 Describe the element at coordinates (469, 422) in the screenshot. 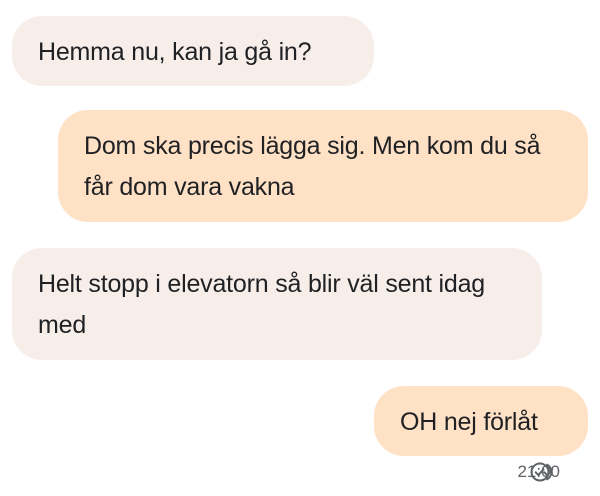

I see `message-text: OH nej förlåt` at that location.